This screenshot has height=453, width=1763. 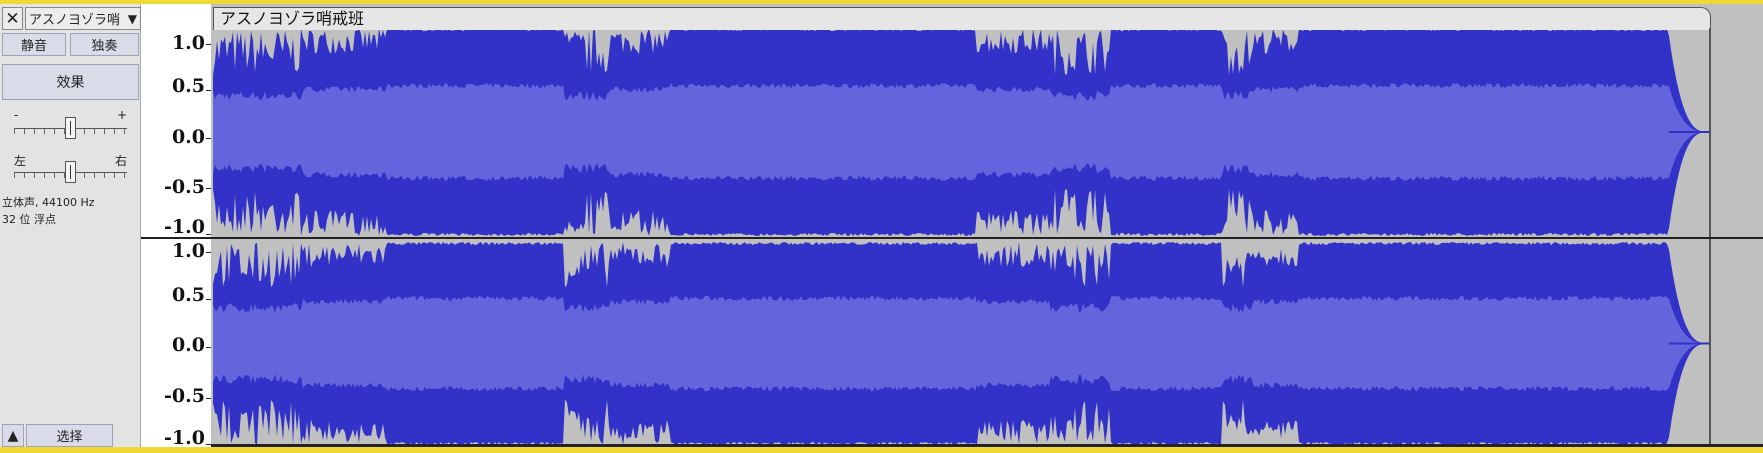 What do you see at coordinates (70, 172) in the screenshot?
I see `pan-slider-thumb` at bounding box center [70, 172].